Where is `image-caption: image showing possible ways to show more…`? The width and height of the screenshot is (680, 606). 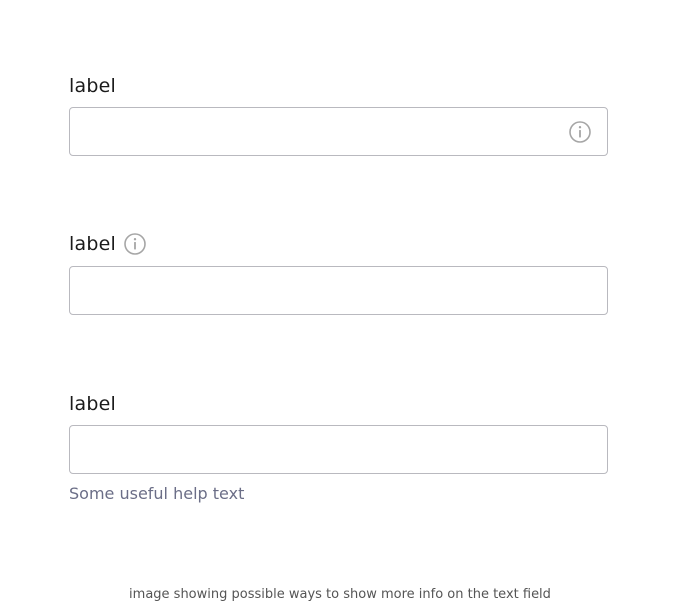 image-caption: image showing possible ways to show more… is located at coordinates (340, 594).